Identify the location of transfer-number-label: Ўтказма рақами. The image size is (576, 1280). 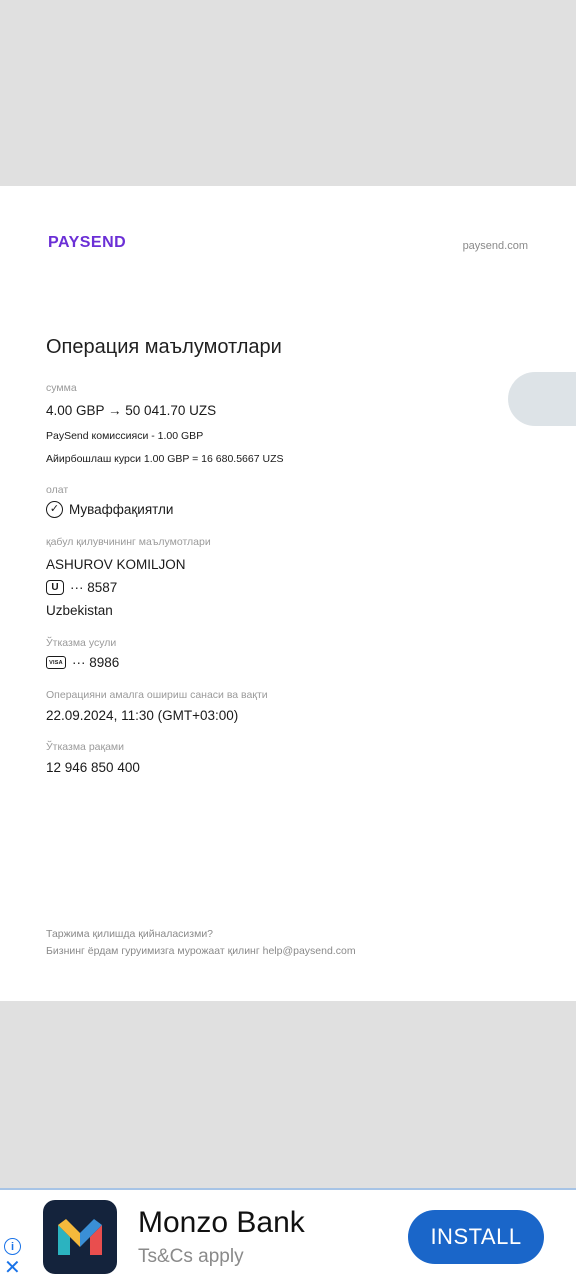
(85, 747).